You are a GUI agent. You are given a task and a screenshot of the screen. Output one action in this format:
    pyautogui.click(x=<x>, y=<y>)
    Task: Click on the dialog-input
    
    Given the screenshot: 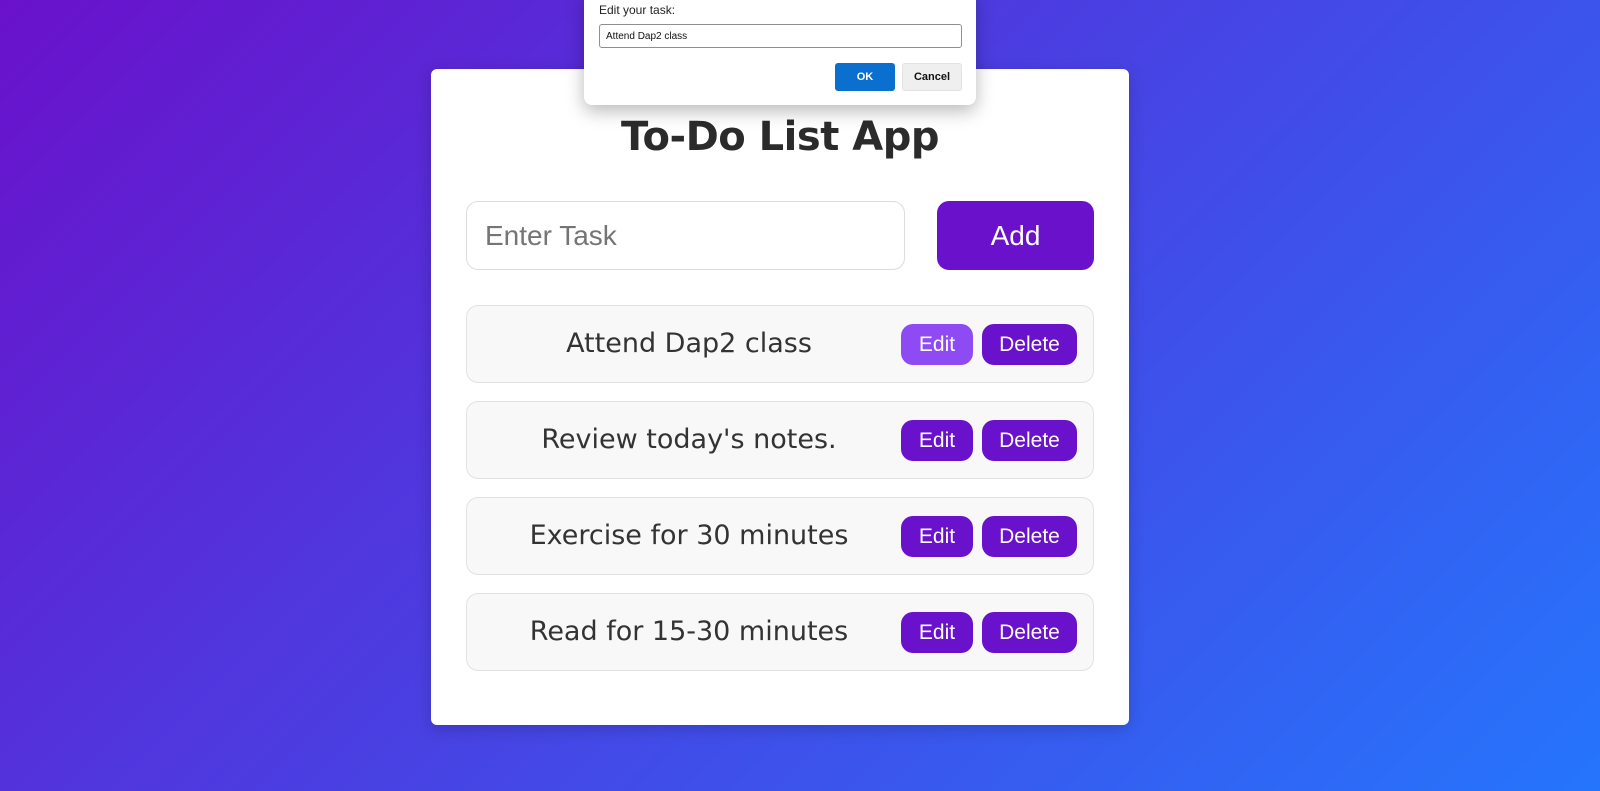 What is the action you would take?
    pyautogui.click(x=780, y=36)
    